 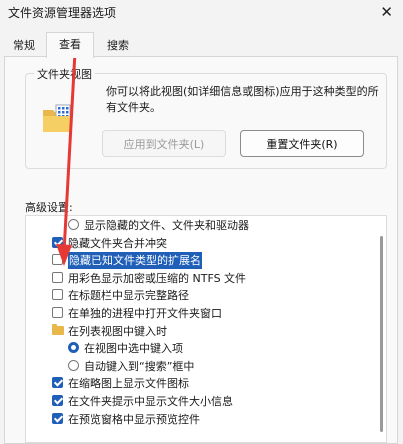 I want to click on reset-folders-button: 重置文件夹(R), so click(x=302, y=143).